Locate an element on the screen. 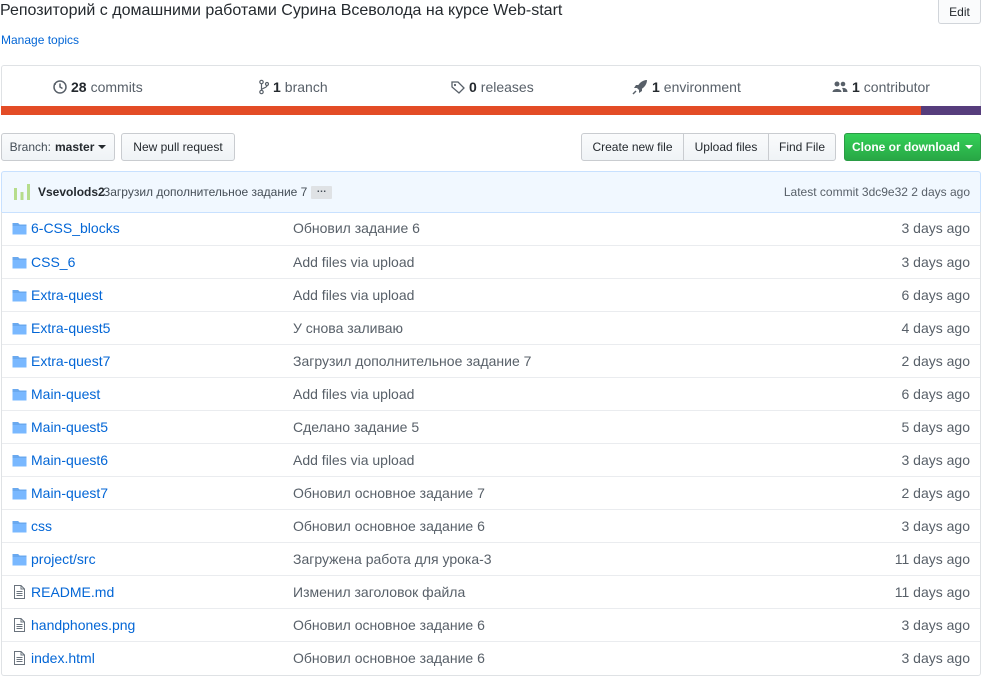  latest-commit-info: Latest commit 3dc9e32 2 days ago is located at coordinates (877, 192).